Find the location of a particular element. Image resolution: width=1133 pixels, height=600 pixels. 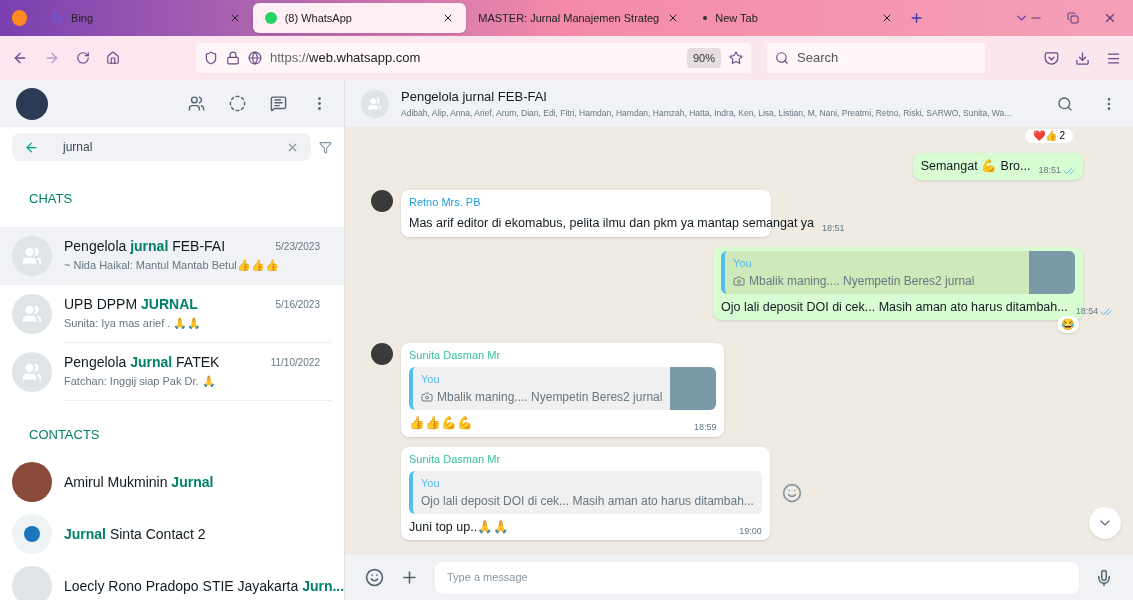

chat-preview: ~ Nida Haikal: Mantul Mantab Betul👍👍👍 is located at coordinates (172, 266).